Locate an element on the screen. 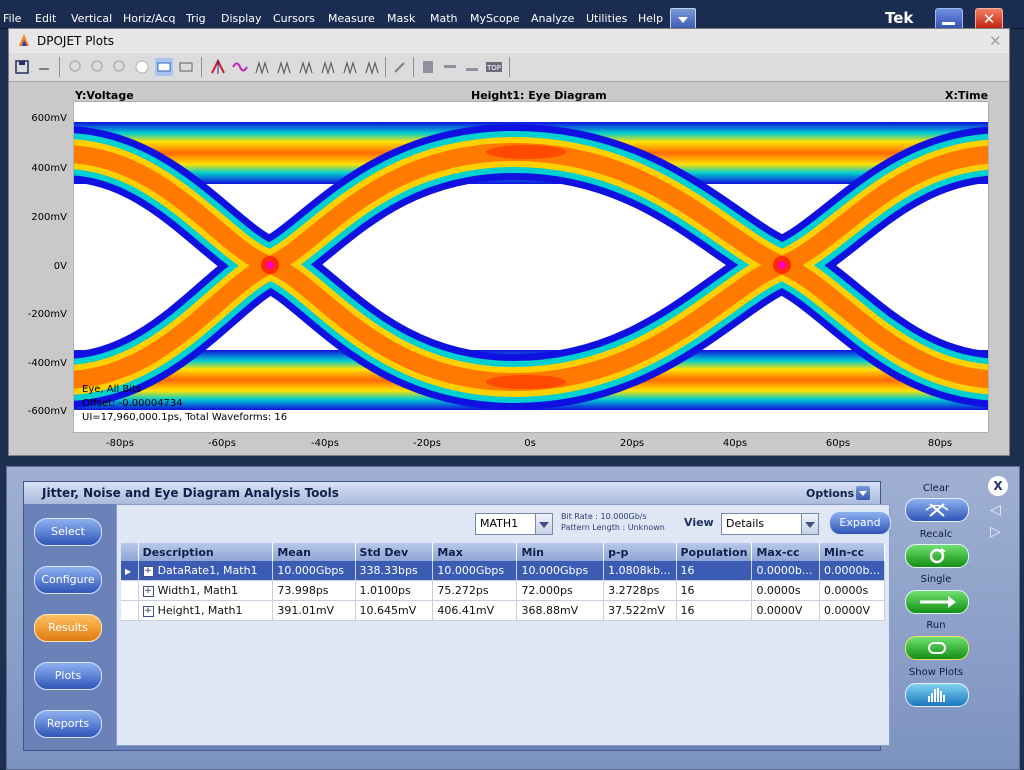  layout-top-icon is located at coordinates (450, 67).